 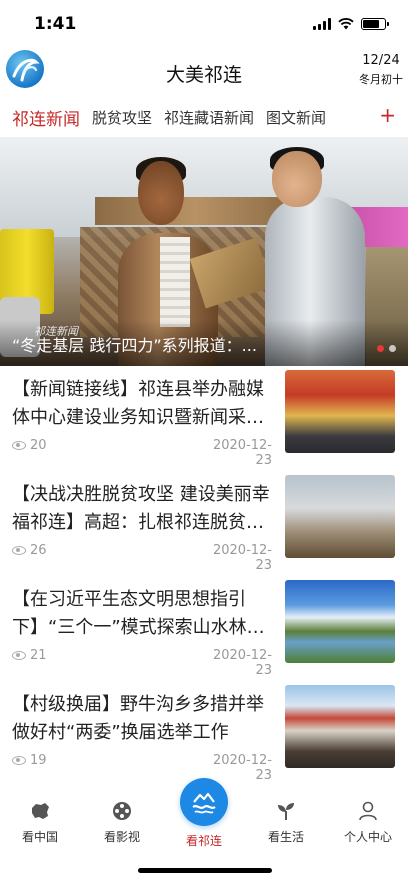 I want to click on status-time: 1:41, so click(x=55, y=24).